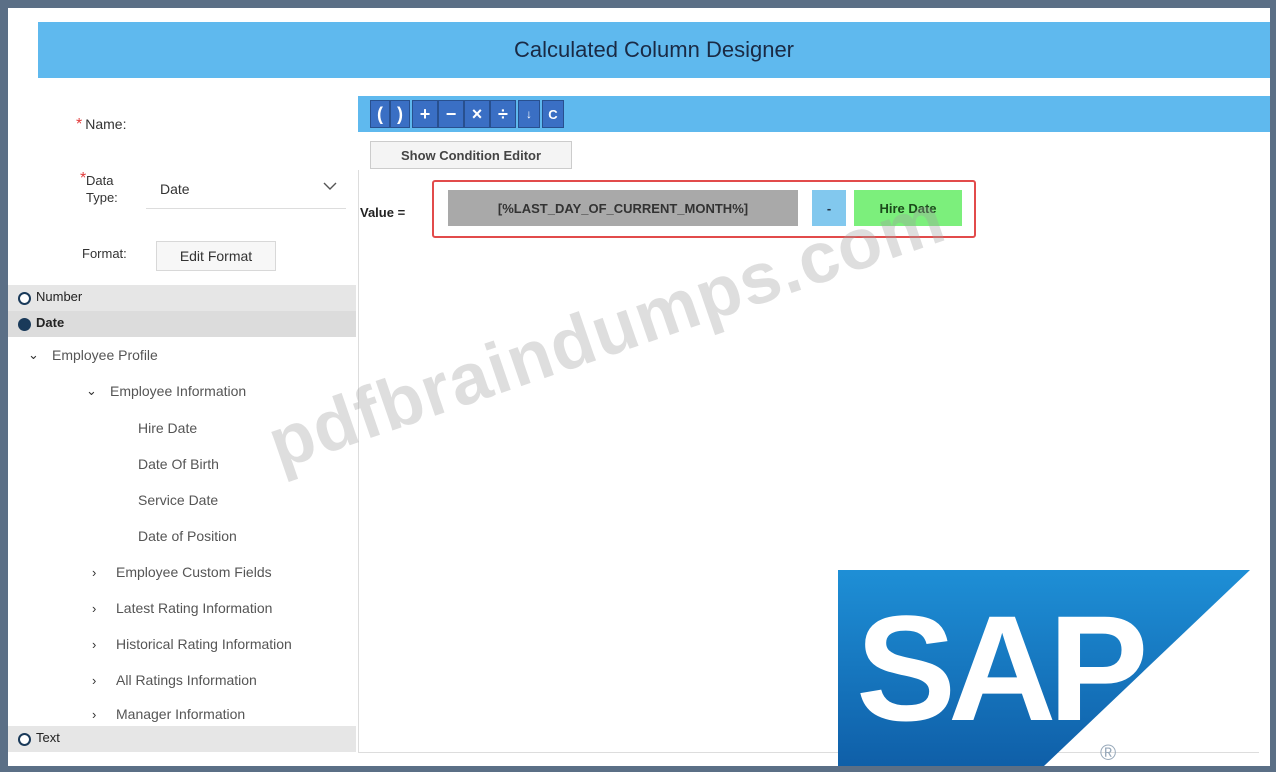 The width and height of the screenshot is (1276, 772). What do you see at coordinates (106, 124) in the screenshot?
I see `name-label-text: Name:` at bounding box center [106, 124].